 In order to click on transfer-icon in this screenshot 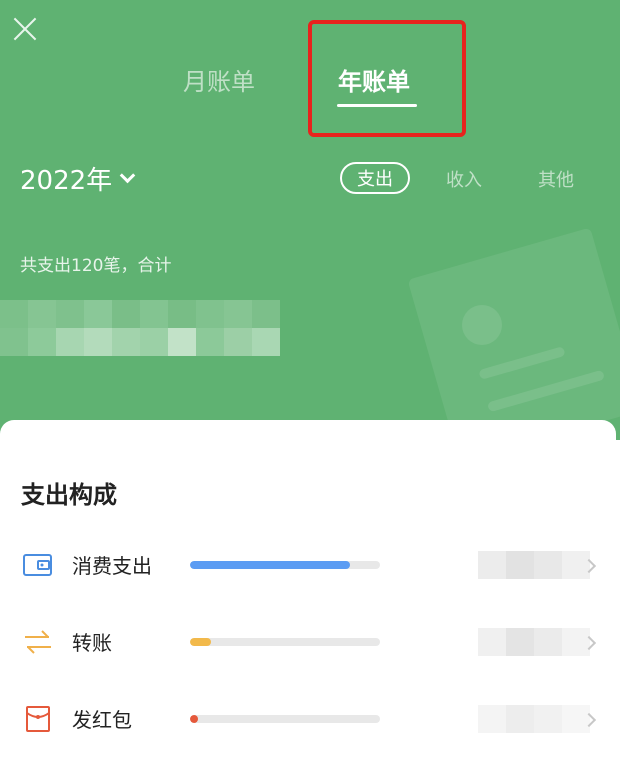, I will do `click(38, 642)`.